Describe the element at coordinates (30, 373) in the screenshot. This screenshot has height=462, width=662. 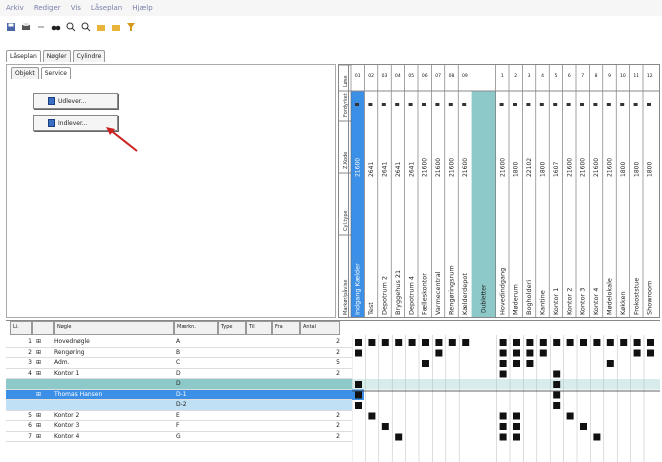
I see `cell-li: 4` at that location.